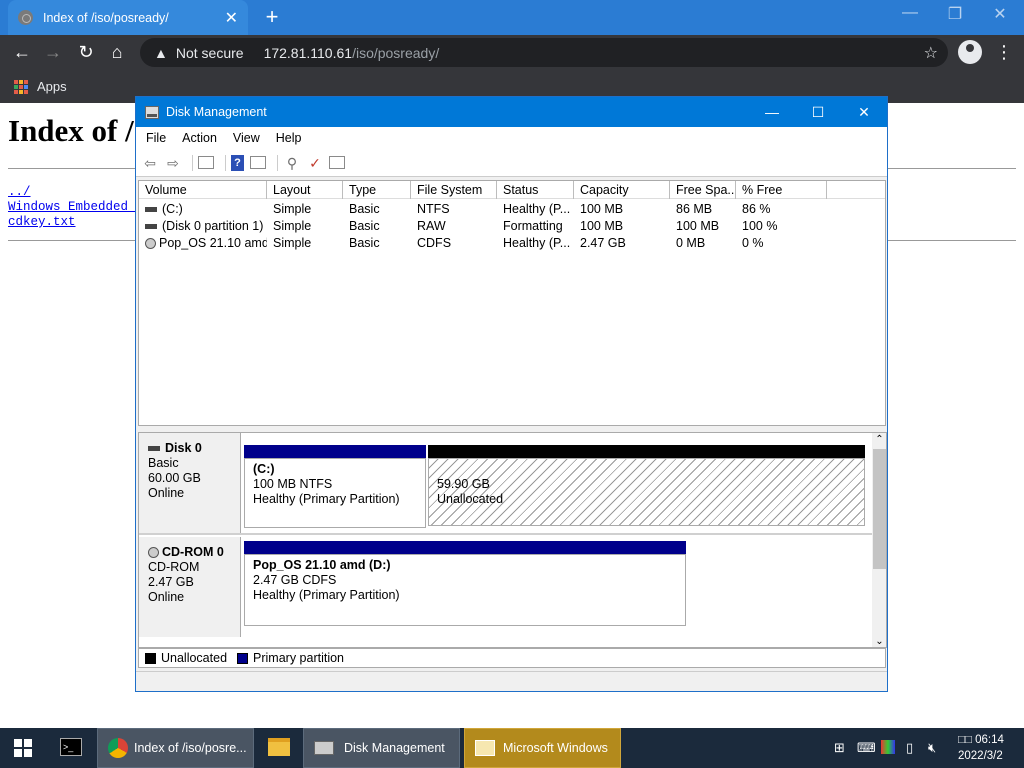 This screenshot has height=768, width=1024. I want to click on volume-muted-icon: 🔇︎, so click(932, 748).